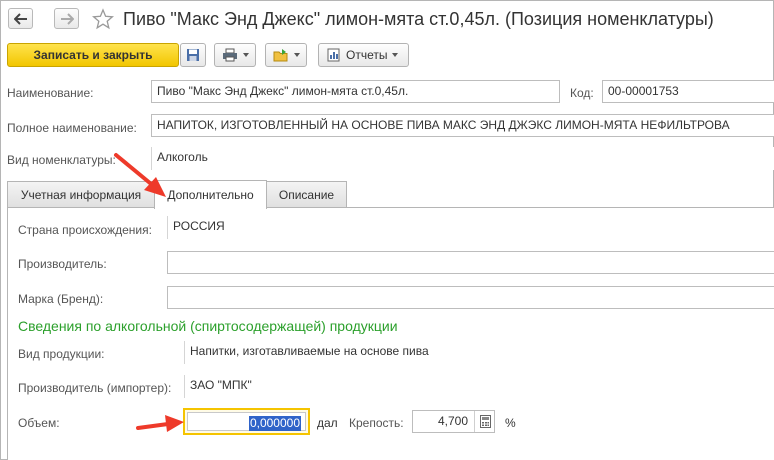 This screenshot has width=774, height=460. Describe the element at coordinates (462, 158) in the screenshot. I see `kind-value: Алкоголь` at that location.